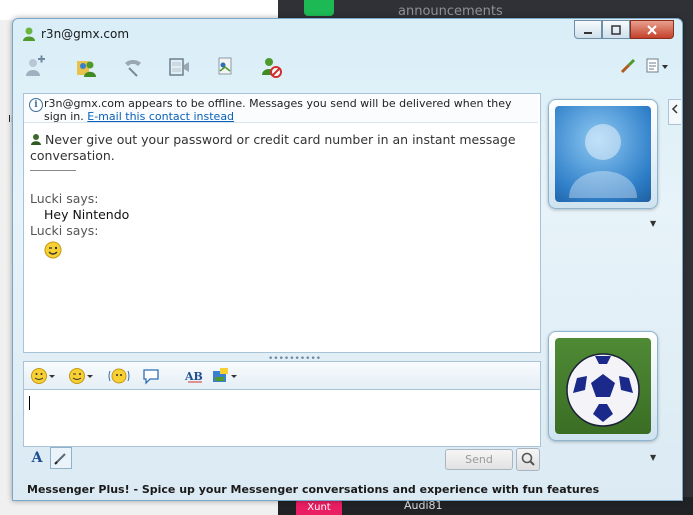 The height and width of the screenshot is (515, 693). I want to click on menu-options-button, so click(658, 67).